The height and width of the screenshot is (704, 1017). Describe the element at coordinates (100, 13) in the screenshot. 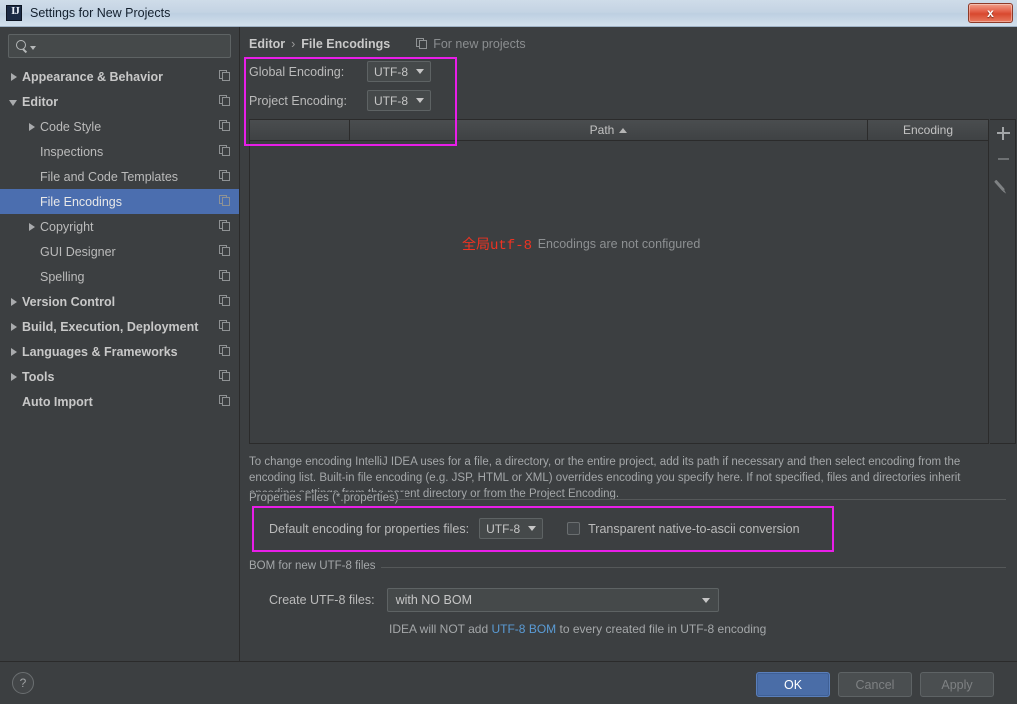

I see `window-title: Settings for New Projects` at that location.